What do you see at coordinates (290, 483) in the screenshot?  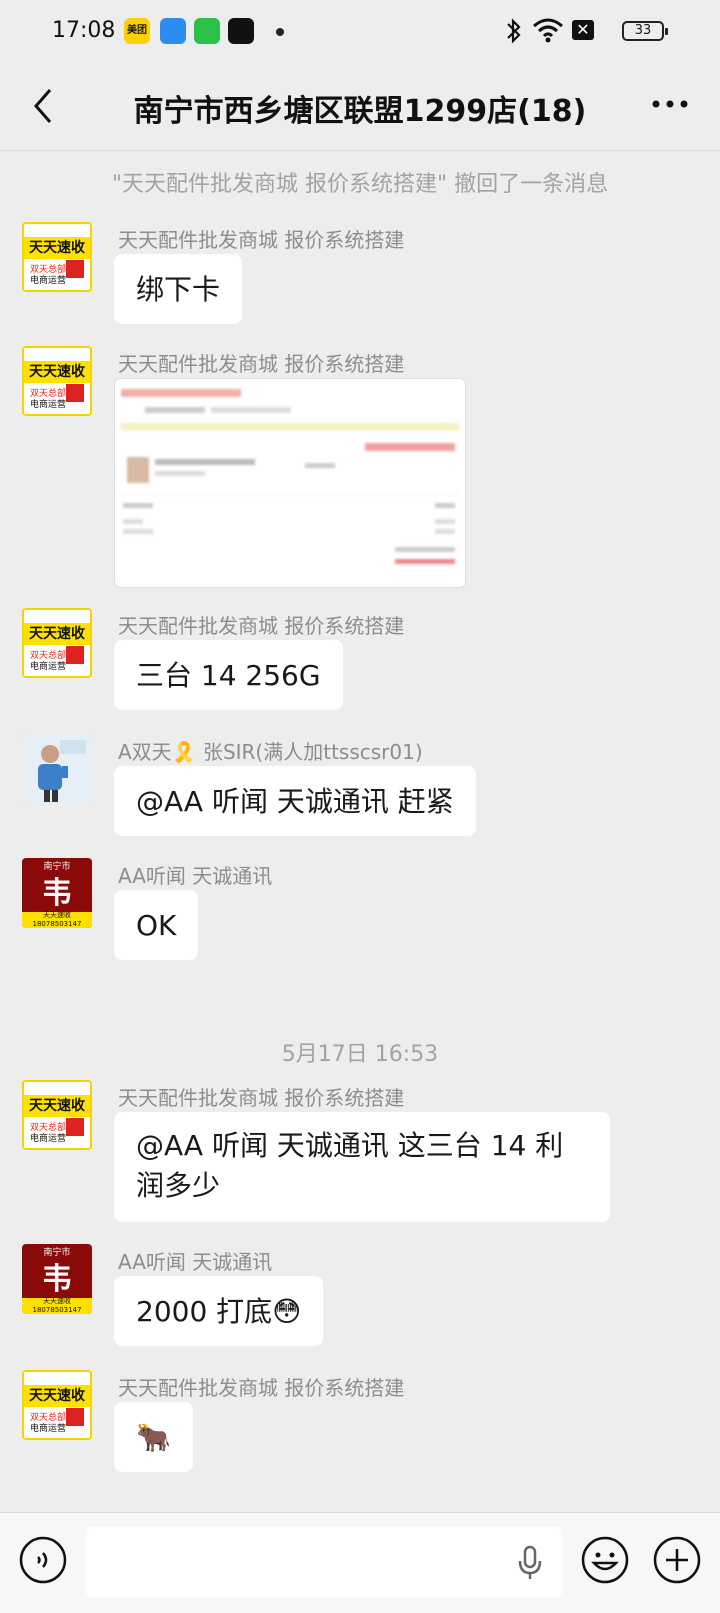 I see `image-message` at bounding box center [290, 483].